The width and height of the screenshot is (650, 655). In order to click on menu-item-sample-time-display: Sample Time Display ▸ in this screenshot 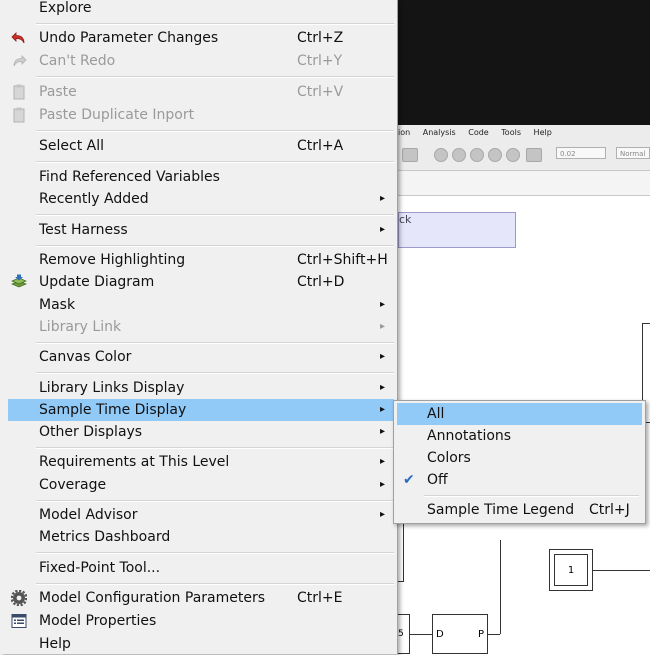, I will do `click(201, 410)`.